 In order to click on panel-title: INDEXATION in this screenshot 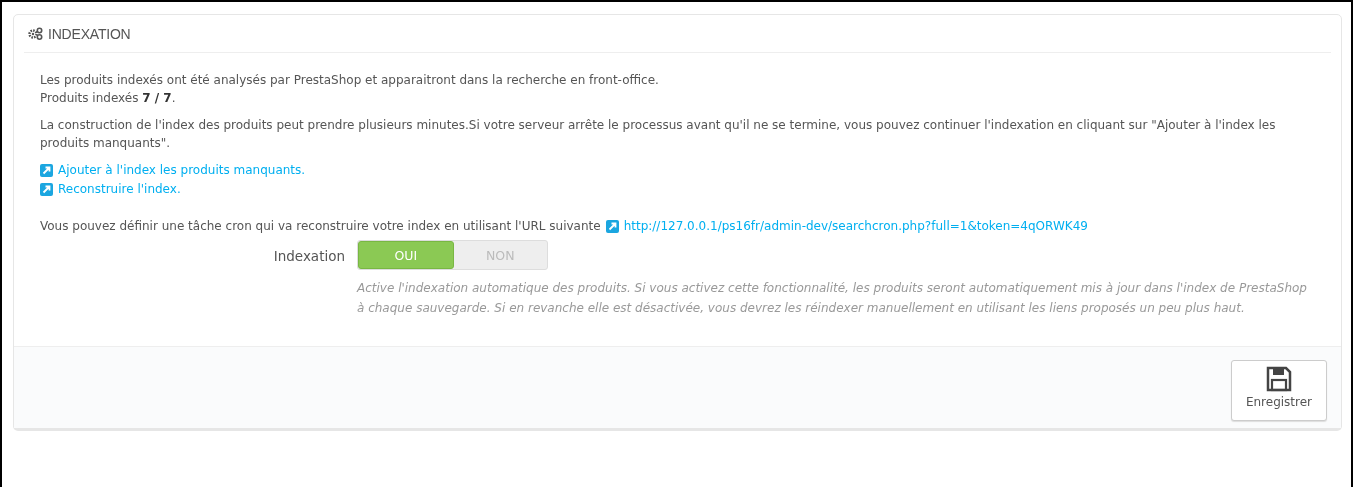, I will do `click(89, 33)`.